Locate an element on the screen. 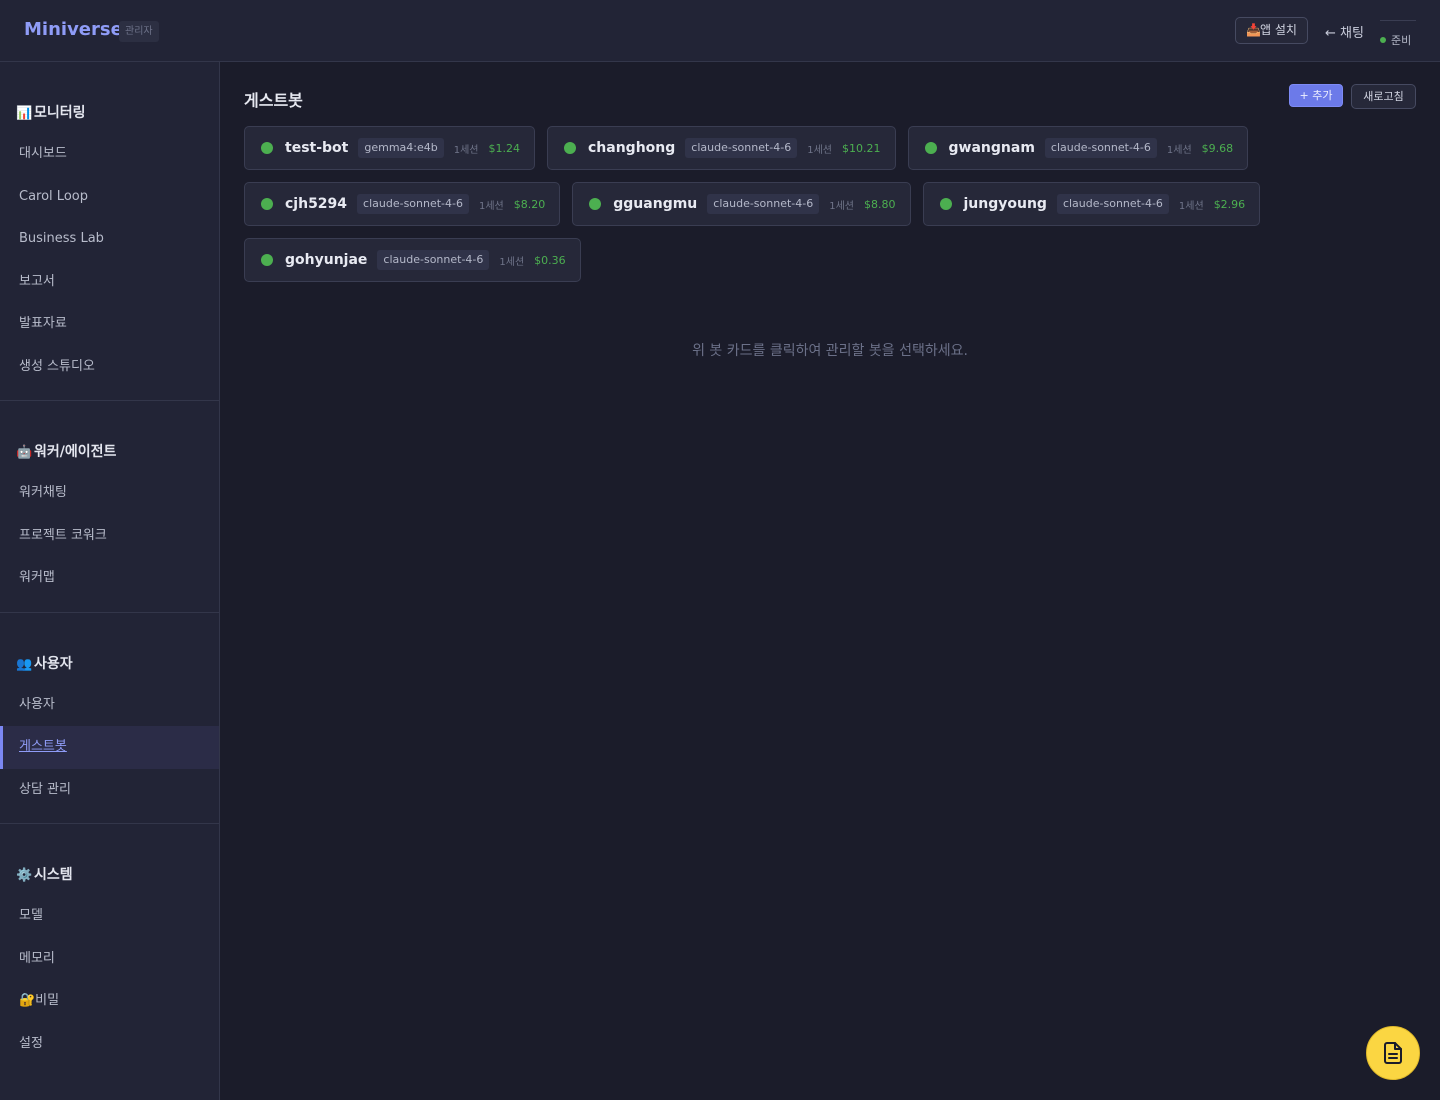 The width and height of the screenshot is (1440, 1100). users-icon: 👥 is located at coordinates (24, 664).